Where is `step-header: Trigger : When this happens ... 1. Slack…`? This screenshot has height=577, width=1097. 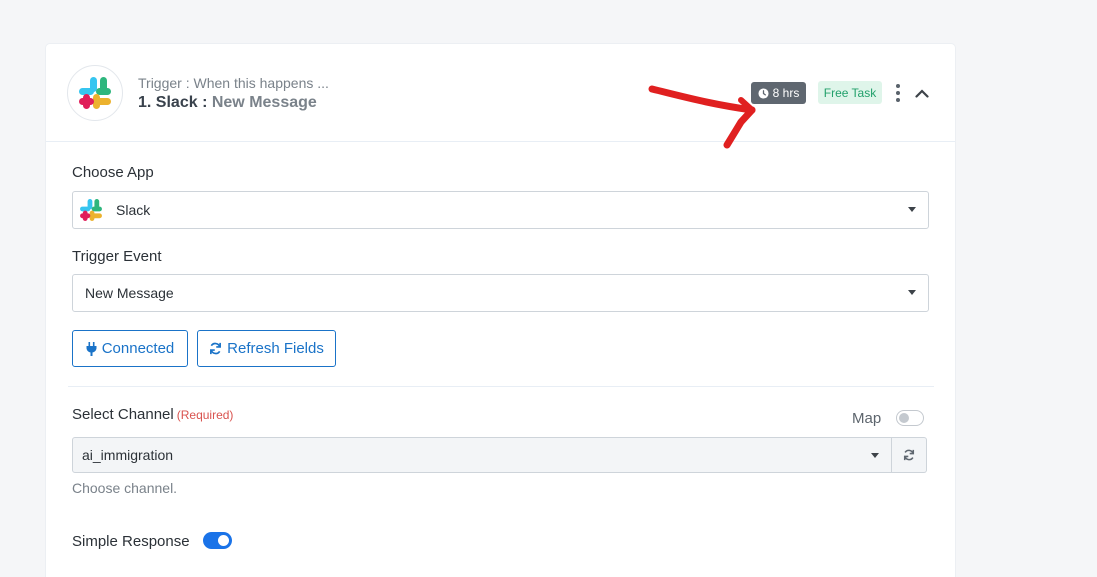 step-header: Trigger : When this happens ... 1. Slack… is located at coordinates (500, 93).